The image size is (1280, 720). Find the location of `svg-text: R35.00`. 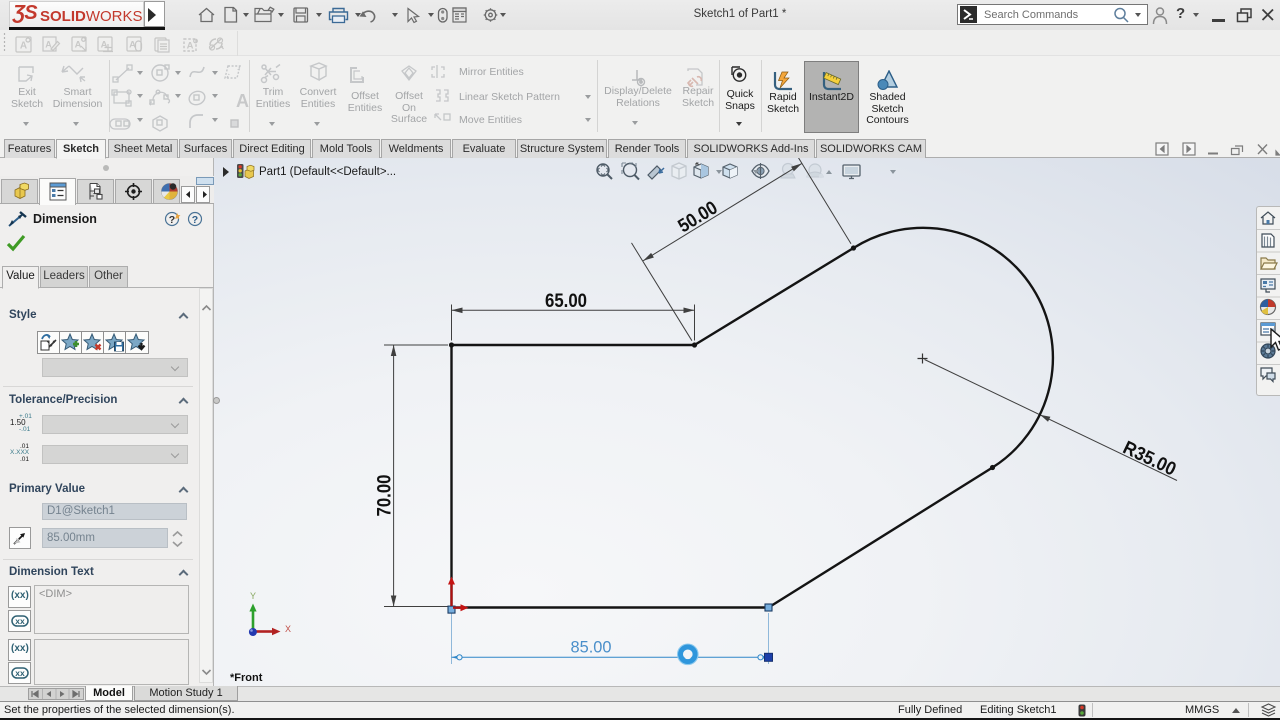

svg-text: R35.00 is located at coordinates (1149, 458).